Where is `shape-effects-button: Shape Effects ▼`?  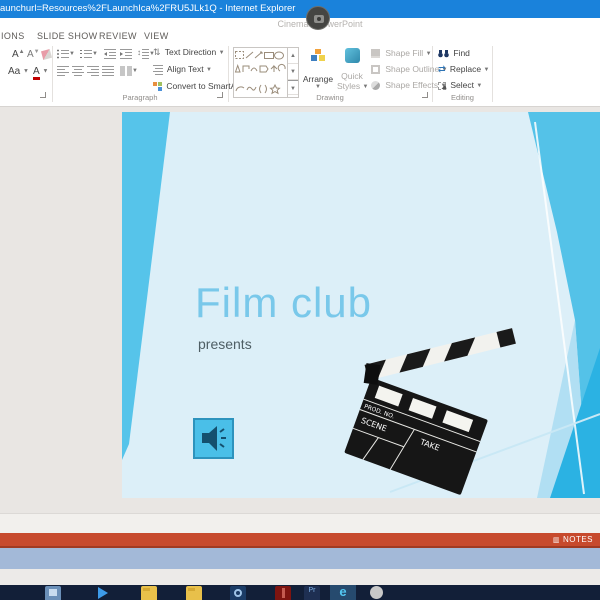 shape-effects-button: Shape Effects ▼ is located at coordinates (408, 85).